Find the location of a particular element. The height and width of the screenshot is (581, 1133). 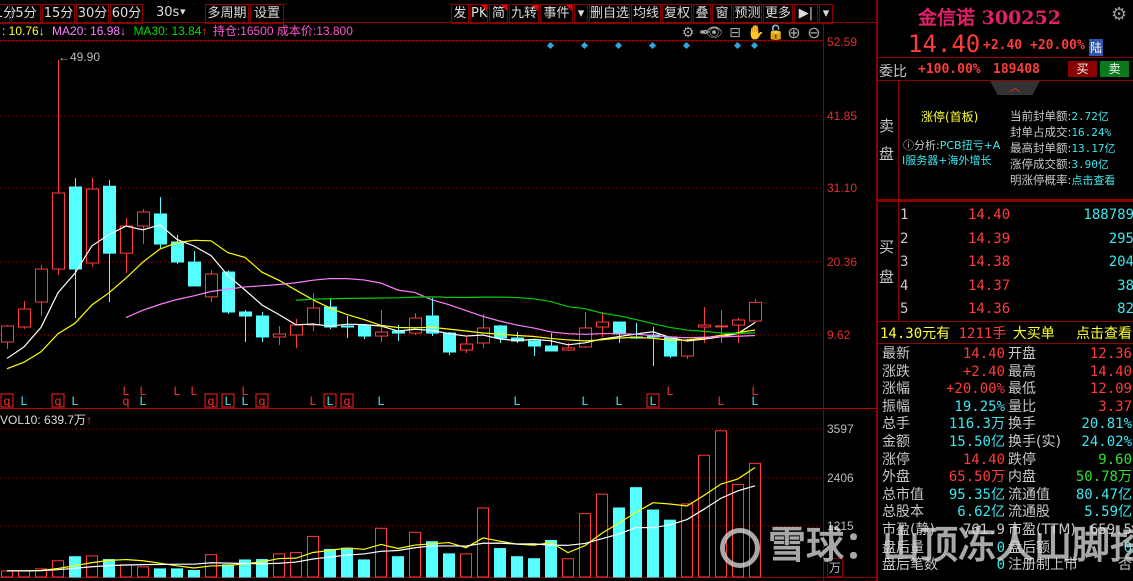

stat-label: 盘后笔数 is located at coordinates (910, 565).